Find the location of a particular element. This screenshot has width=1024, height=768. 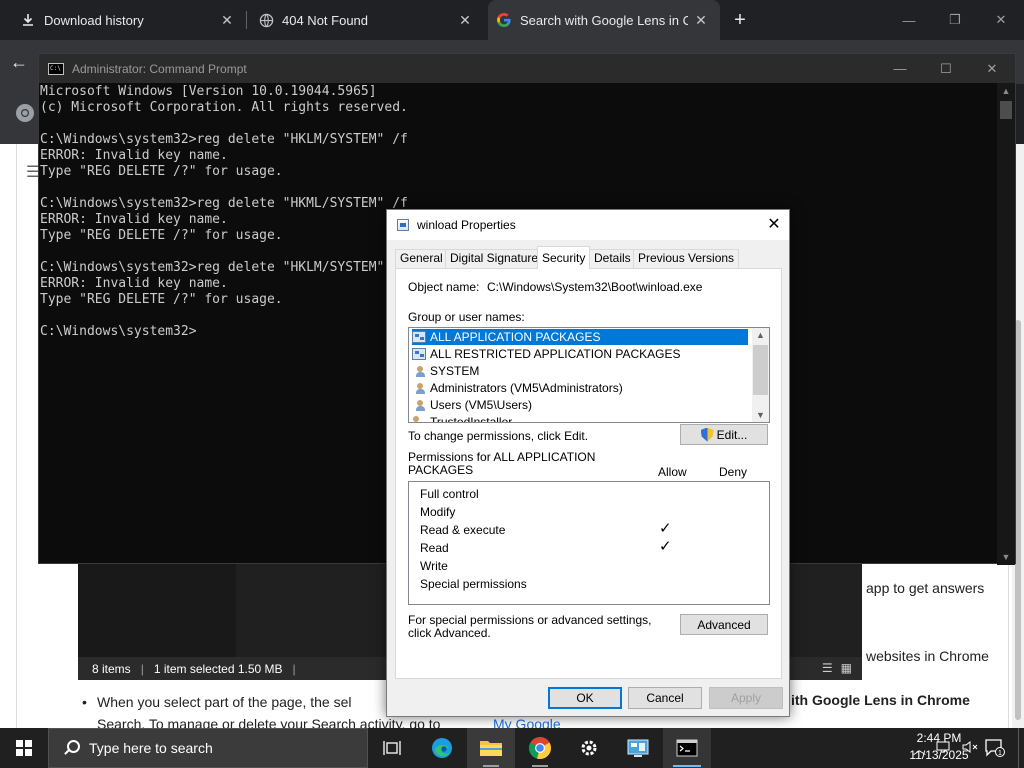

group-list-item: Administrators (VM5\Administrators) is located at coordinates (580, 388).